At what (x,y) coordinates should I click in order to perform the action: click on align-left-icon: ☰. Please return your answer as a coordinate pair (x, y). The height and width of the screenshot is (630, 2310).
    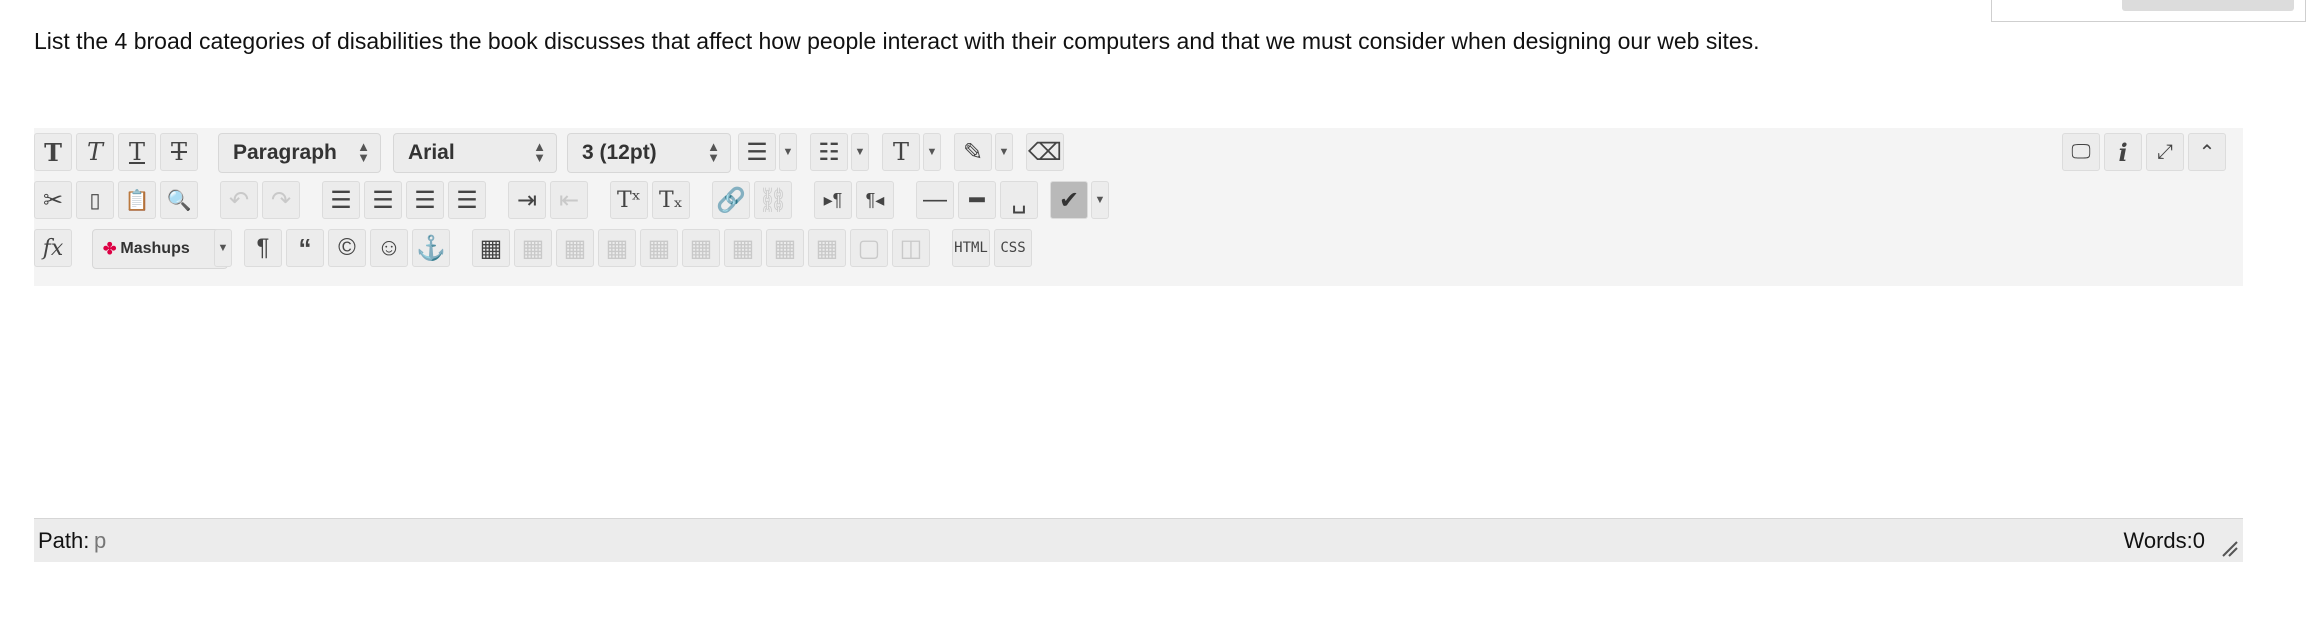
    Looking at the image, I should click on (341, 200).